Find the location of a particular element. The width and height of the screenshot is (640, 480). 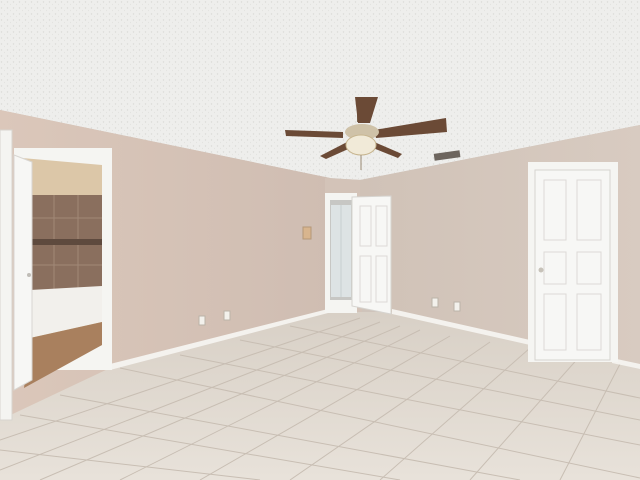

left-closet-door-edge is located at coordinates (6, 275).